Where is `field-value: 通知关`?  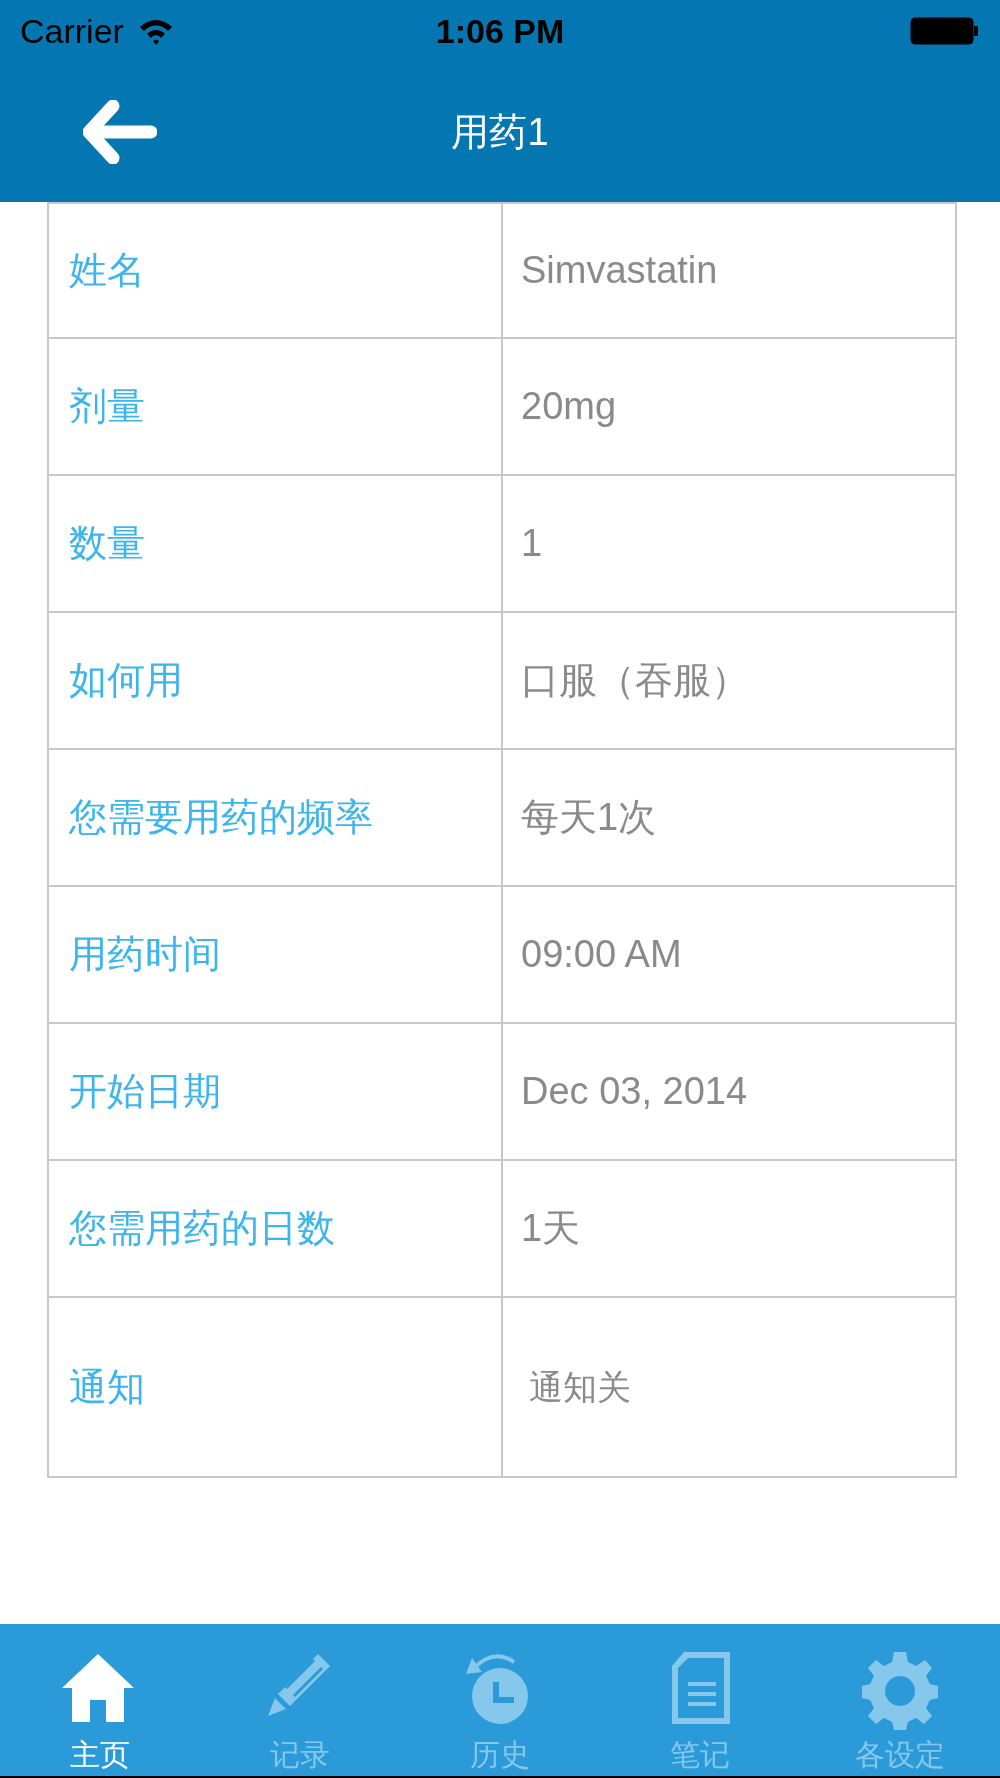 field-value: 通知关 is located at coordinates (730, 1387).